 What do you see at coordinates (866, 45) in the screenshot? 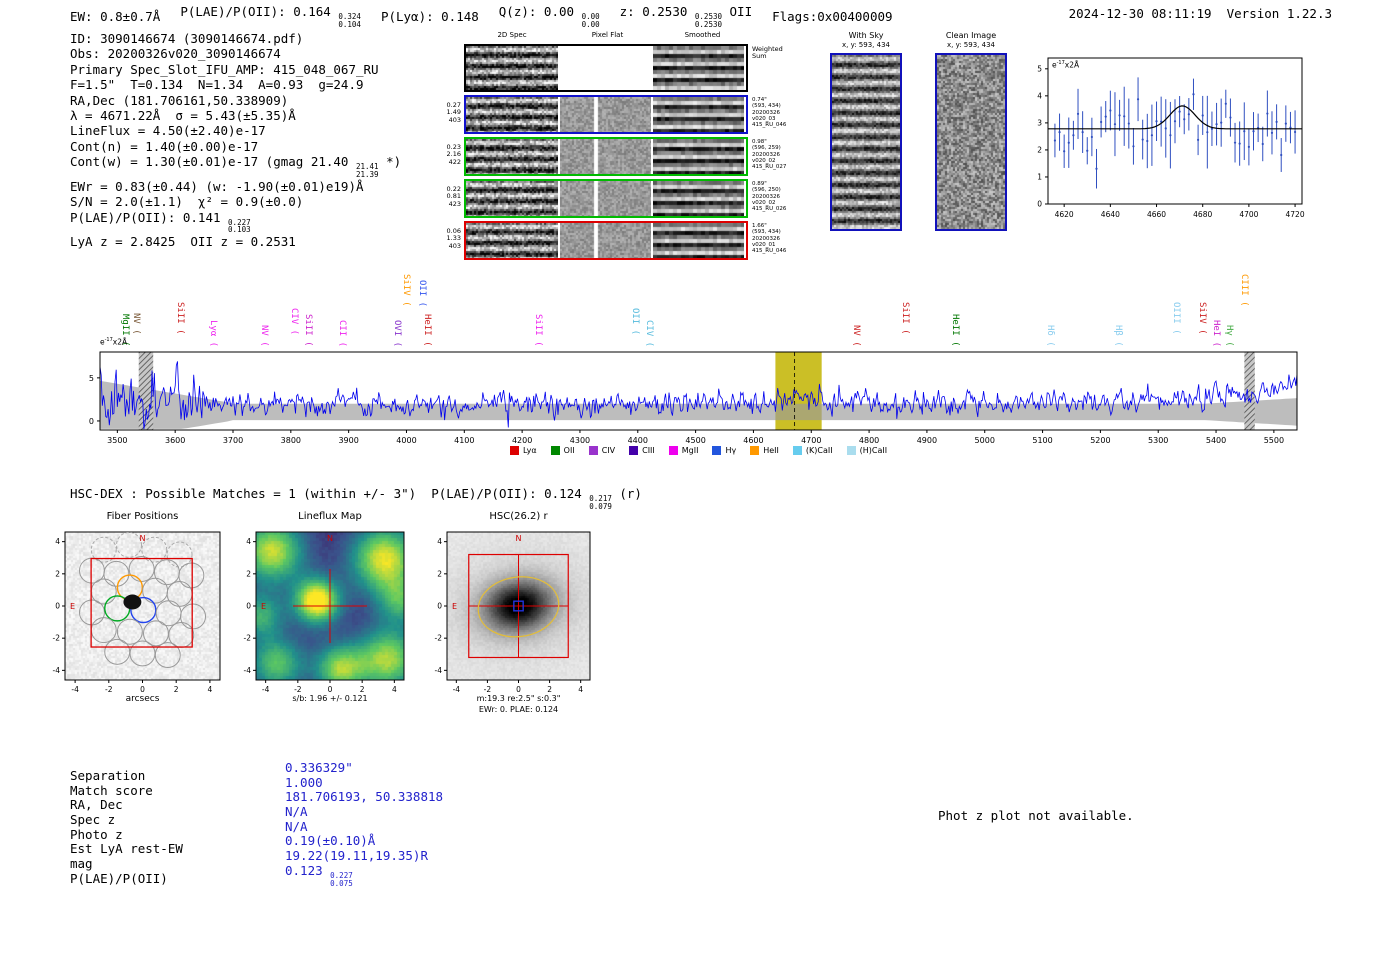
I see `with-sky-coords: x, y: 593, 434` at bounding box center [866, 45].